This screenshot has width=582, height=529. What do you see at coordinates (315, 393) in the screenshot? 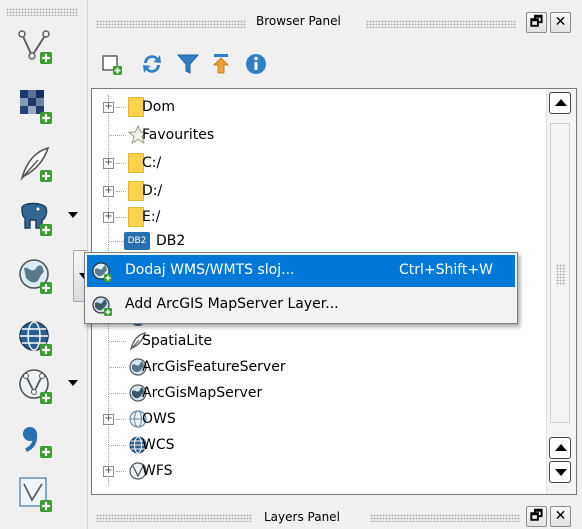
I see `tree-item-arcgis-map-server: ArcGisMapServer` at bounding box center [315, 393].